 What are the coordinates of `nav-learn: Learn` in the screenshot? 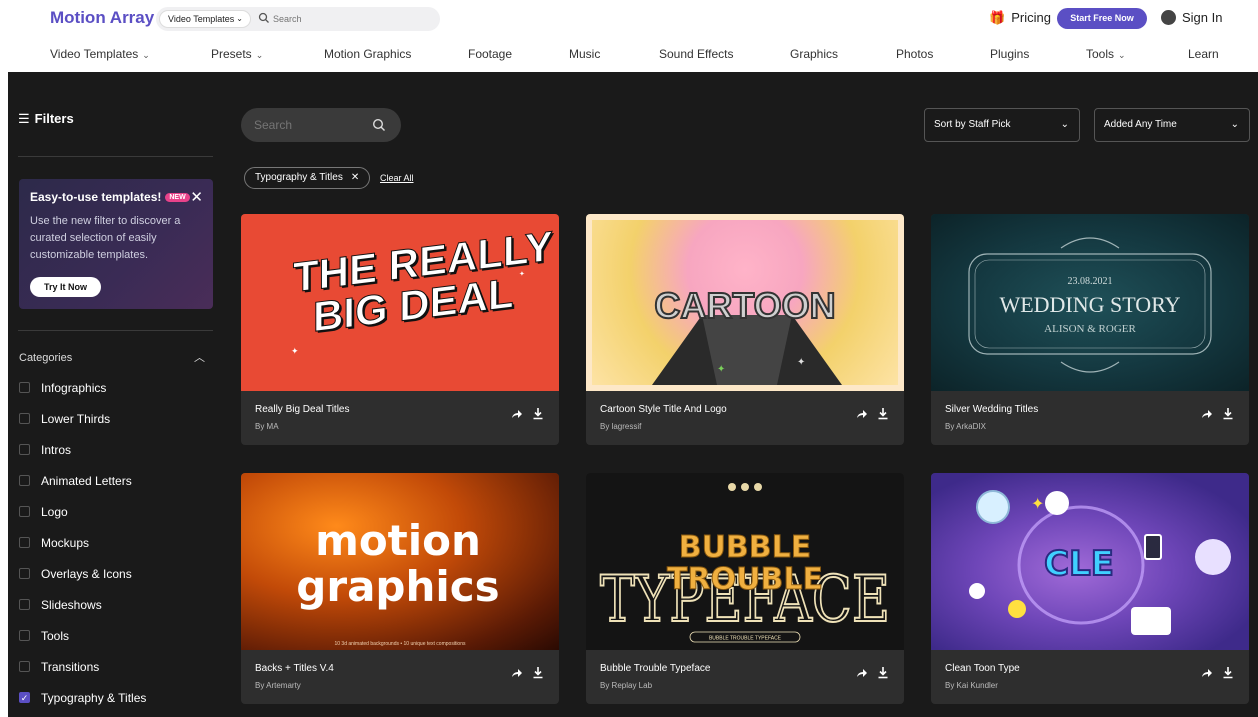 It's located at (1203, 54).